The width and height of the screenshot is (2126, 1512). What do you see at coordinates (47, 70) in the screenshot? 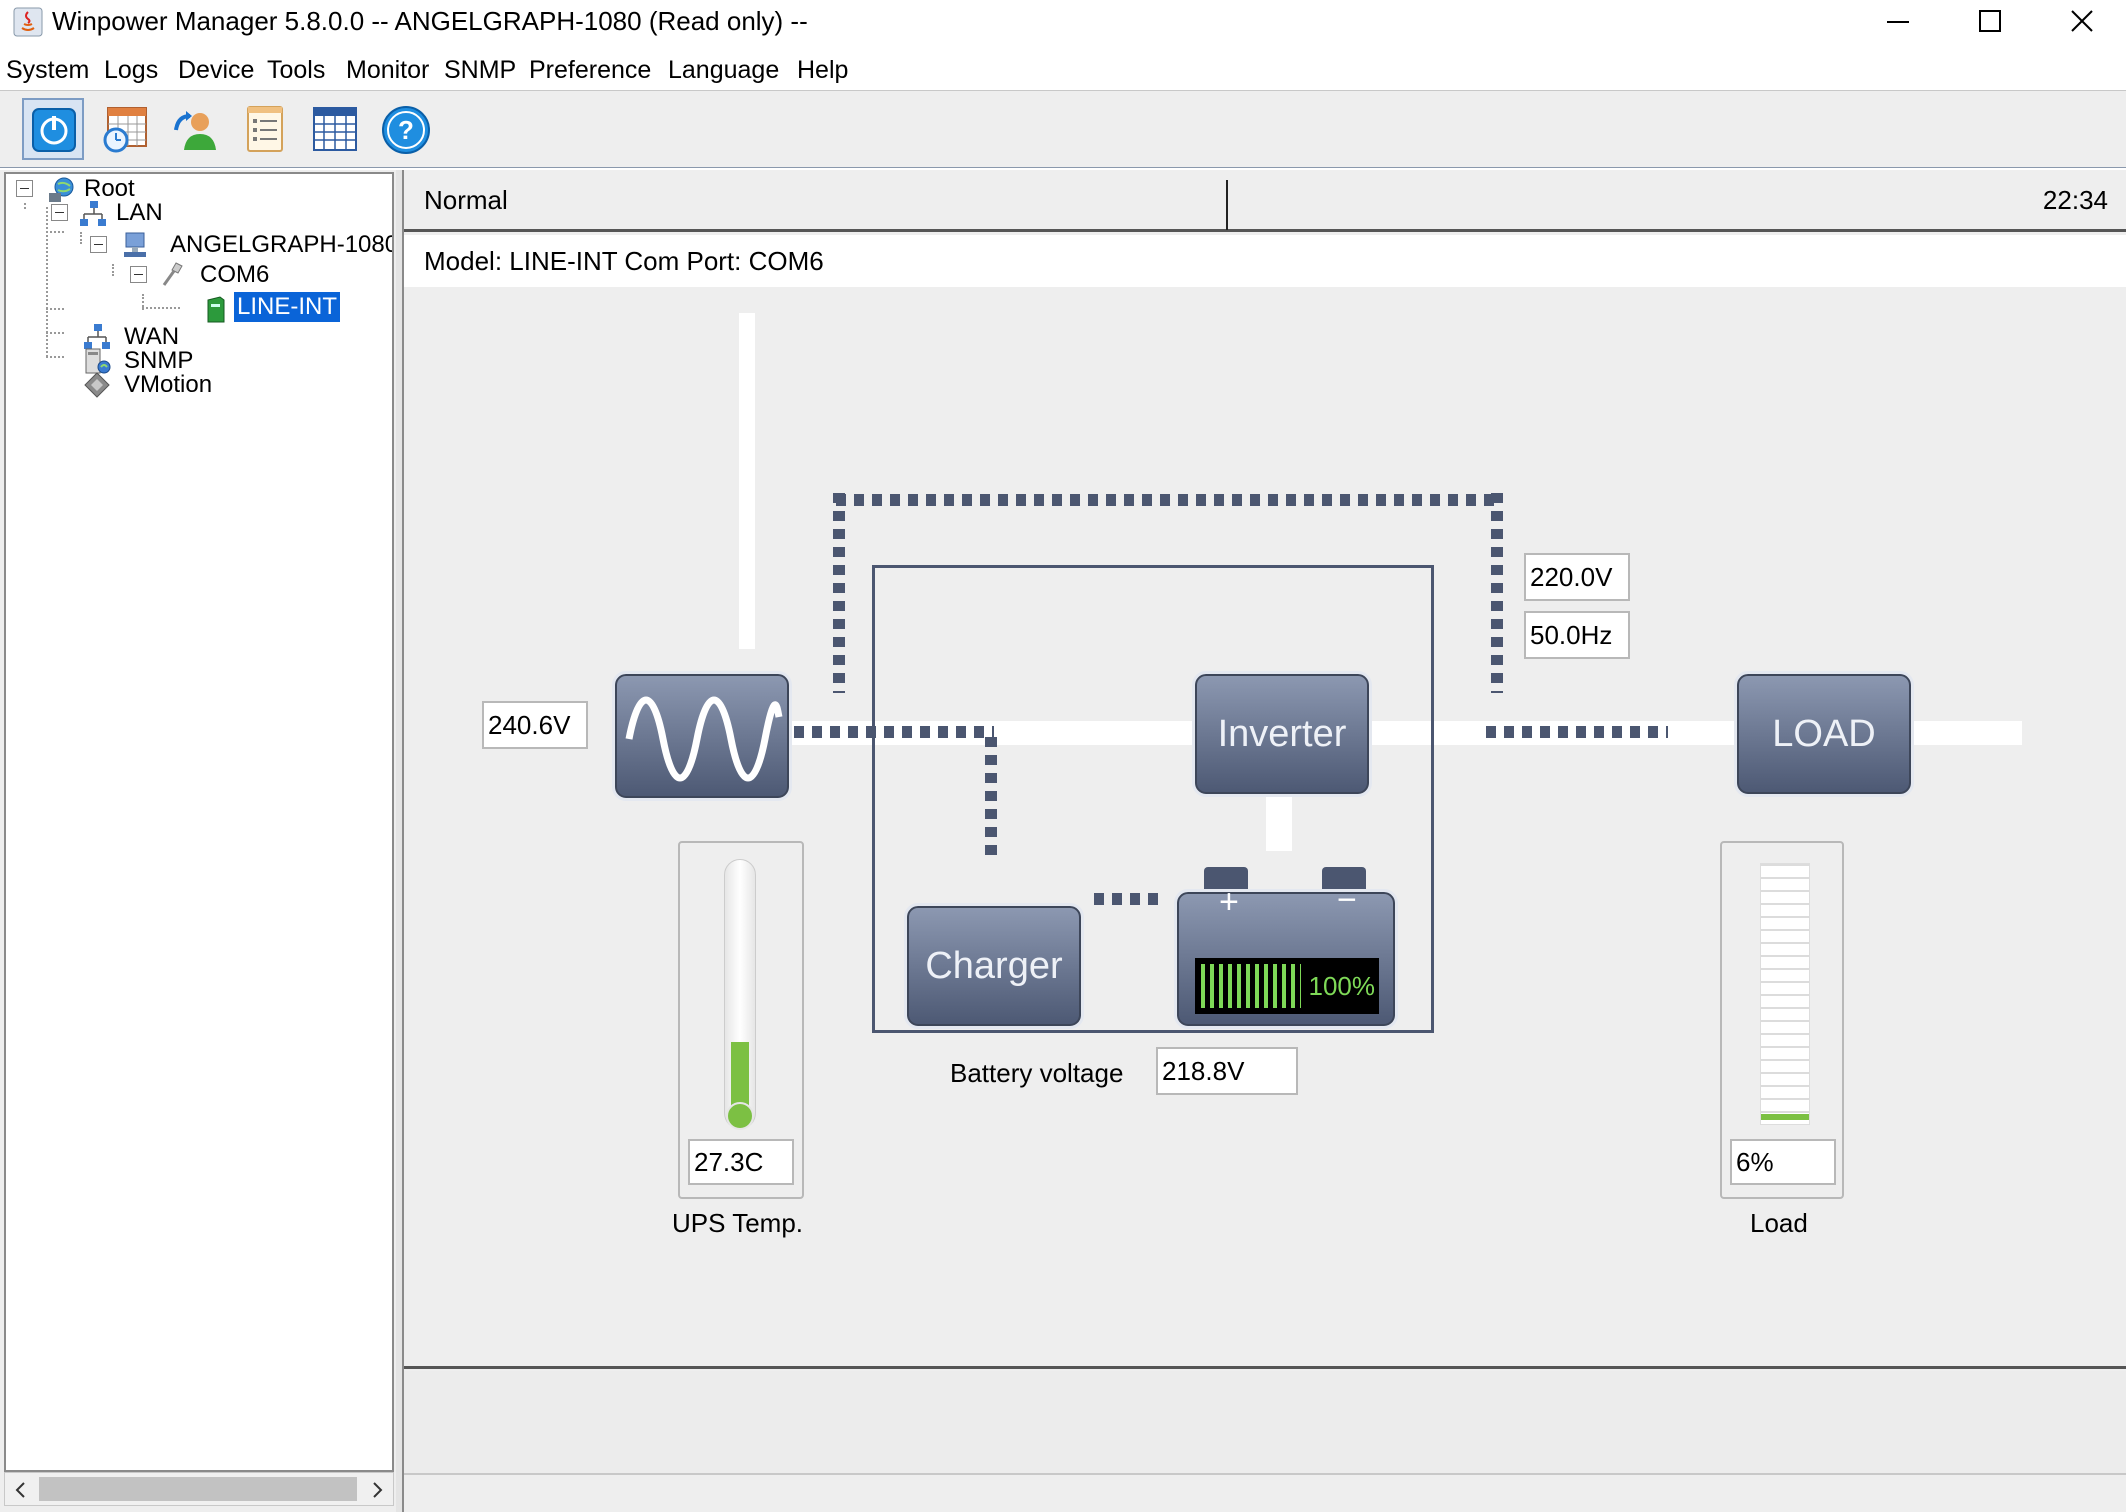
I see `menu-system: System` at bounding box center [47, 70].